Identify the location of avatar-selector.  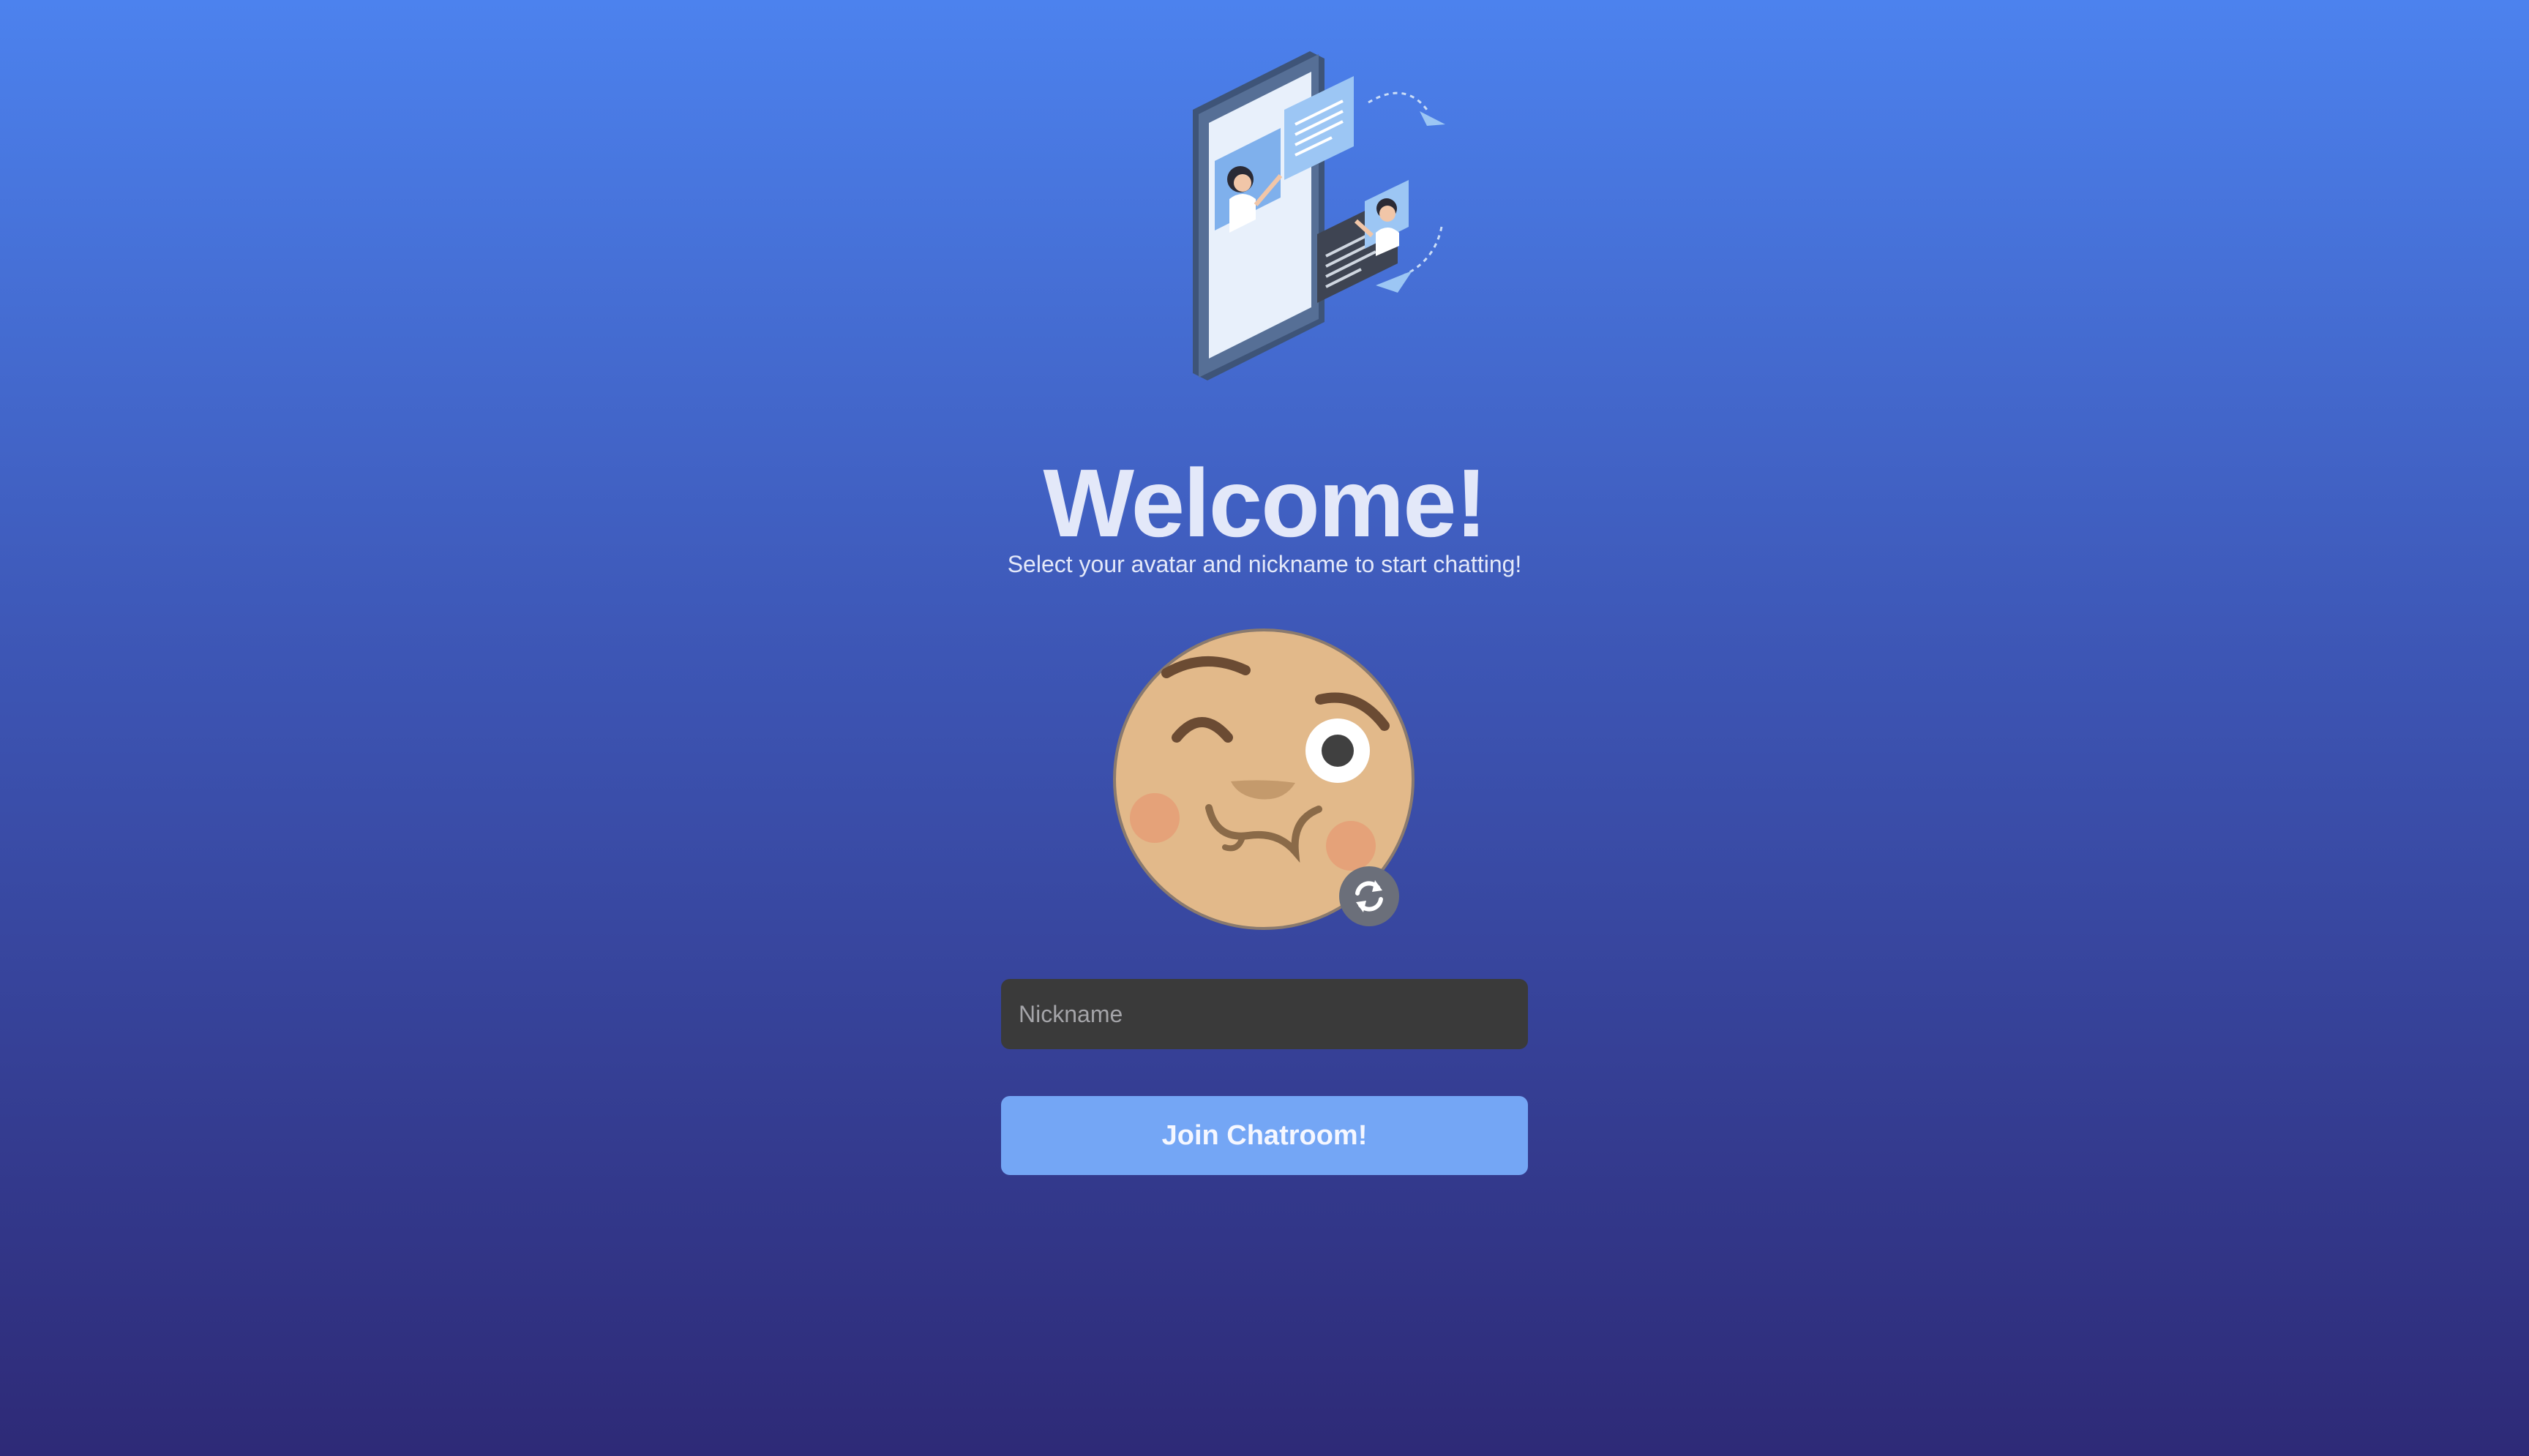
(1263, 779).